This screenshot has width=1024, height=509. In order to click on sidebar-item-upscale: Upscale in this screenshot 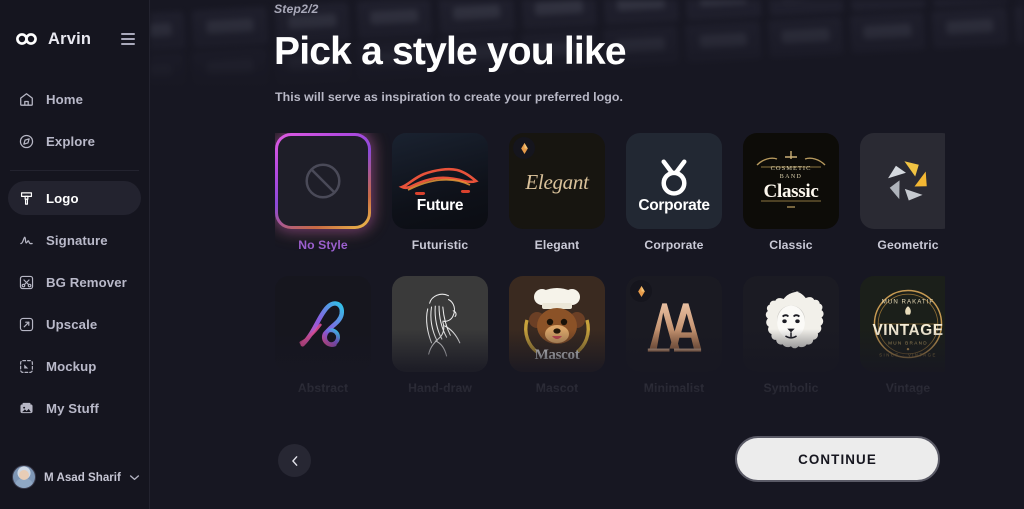, I will do `click(74, 324)`.